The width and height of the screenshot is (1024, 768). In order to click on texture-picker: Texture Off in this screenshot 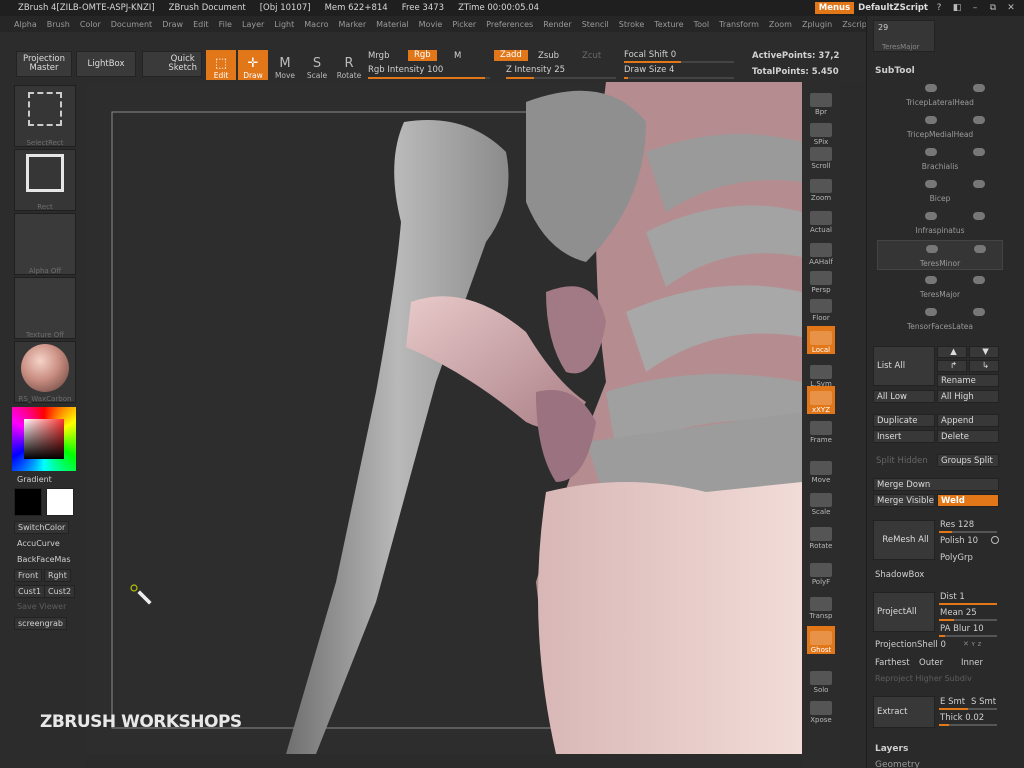, I will do `click(45, 308)`.